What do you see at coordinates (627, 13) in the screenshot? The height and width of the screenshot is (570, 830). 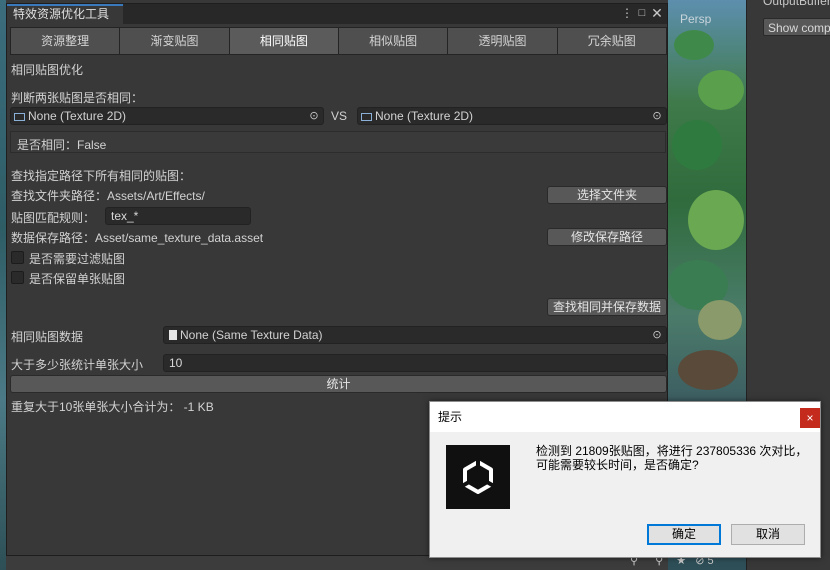 I see `kebab-menu-icon: ⋮` at bounding box center [627, 13].